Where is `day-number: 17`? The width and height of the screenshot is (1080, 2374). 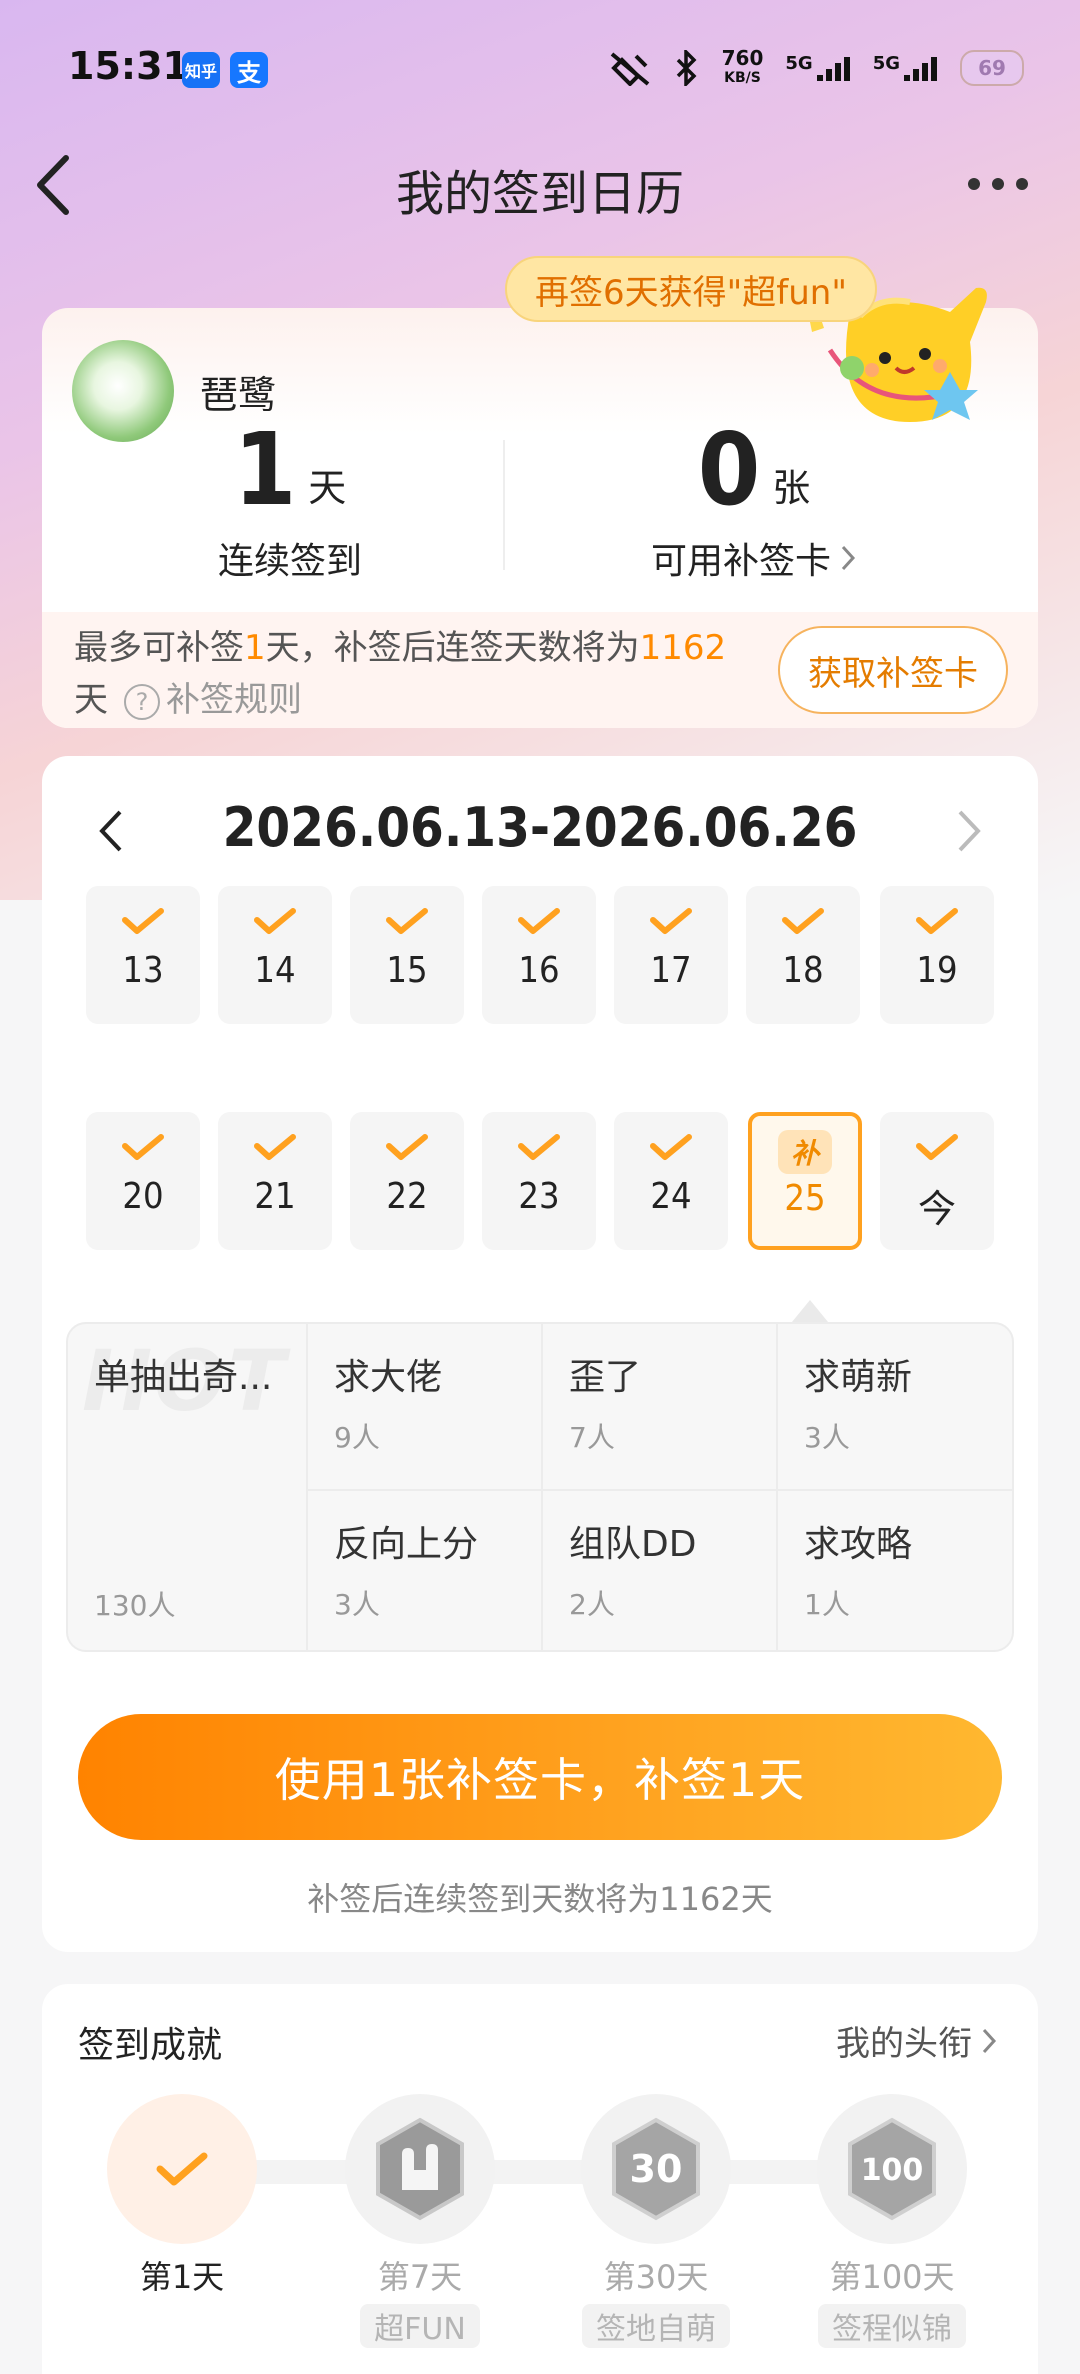
day-number: 17 is located at coordinates (671, 970).